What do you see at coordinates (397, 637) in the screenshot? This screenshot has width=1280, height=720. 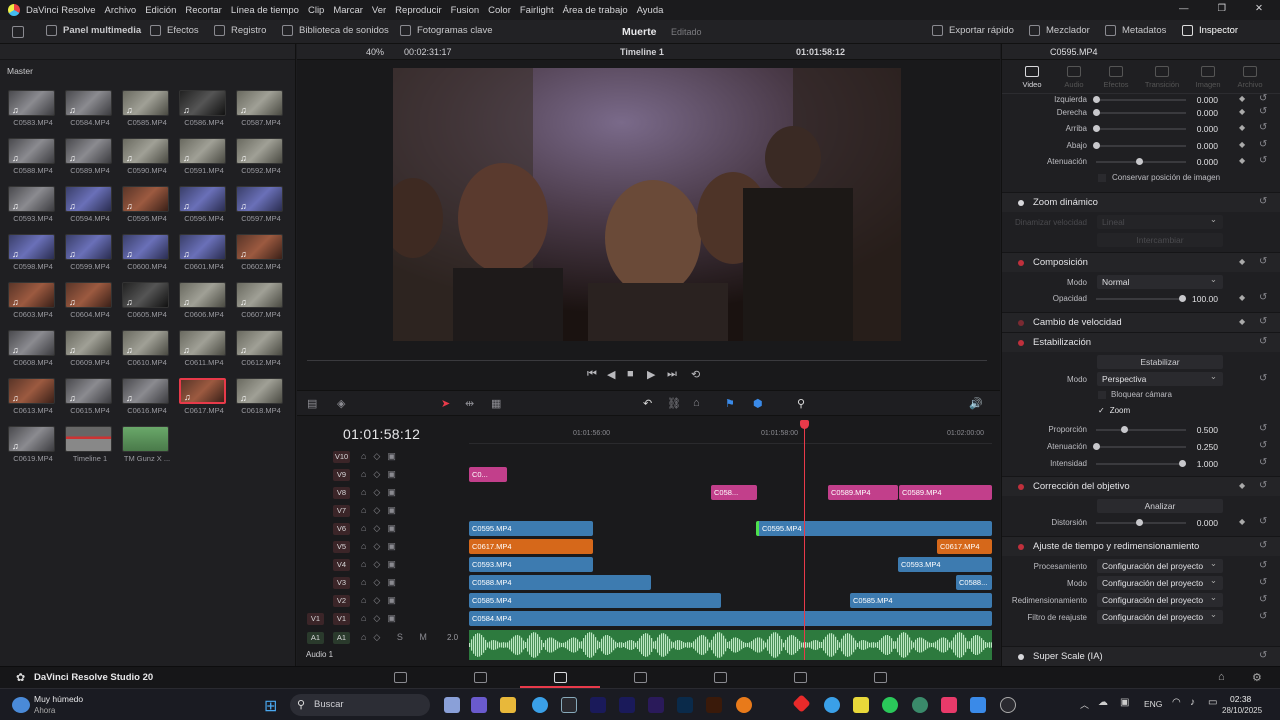 I see `a1-controls-icon: ⌂◇ S M` at bounding box center [397, 637].